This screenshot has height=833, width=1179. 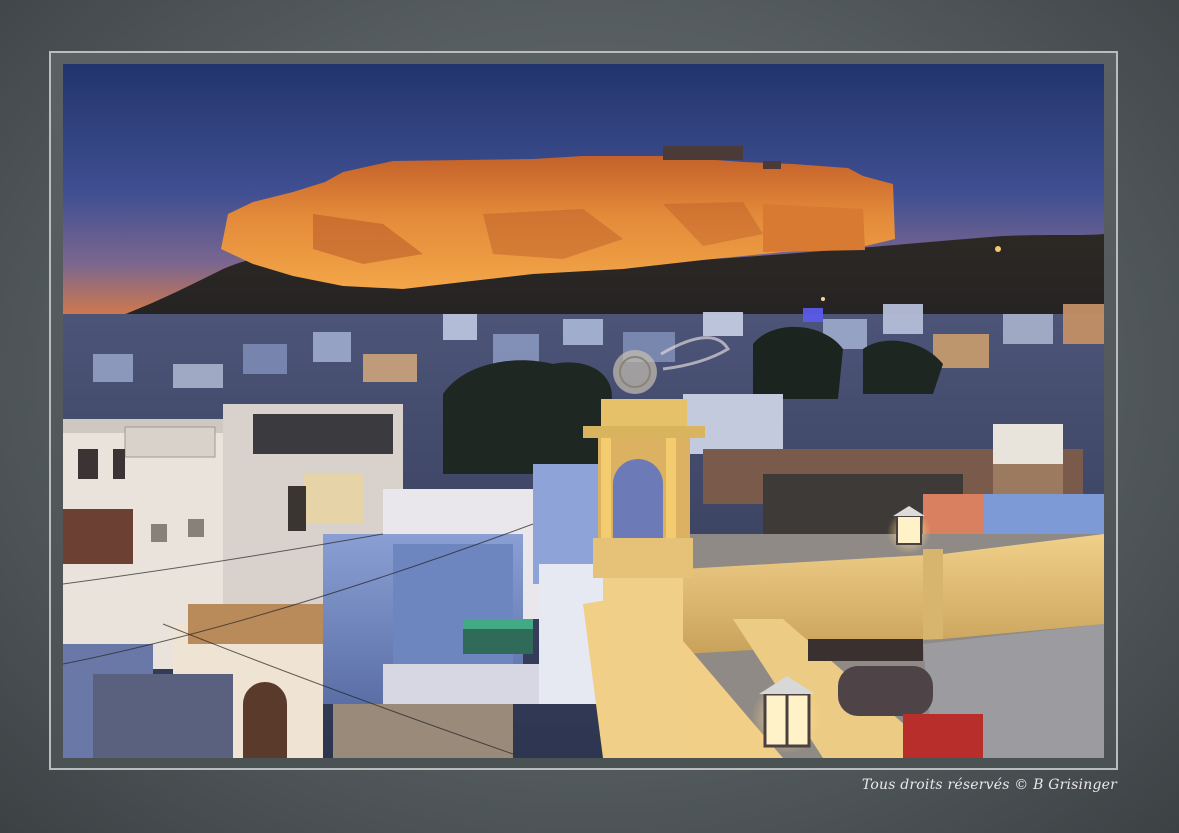 What do you see at coordinates (989, 785) in the screenshot?
I see `copyright-watermark: Tous droits réservés © B Grisinger` at bounding box center [989, 785].